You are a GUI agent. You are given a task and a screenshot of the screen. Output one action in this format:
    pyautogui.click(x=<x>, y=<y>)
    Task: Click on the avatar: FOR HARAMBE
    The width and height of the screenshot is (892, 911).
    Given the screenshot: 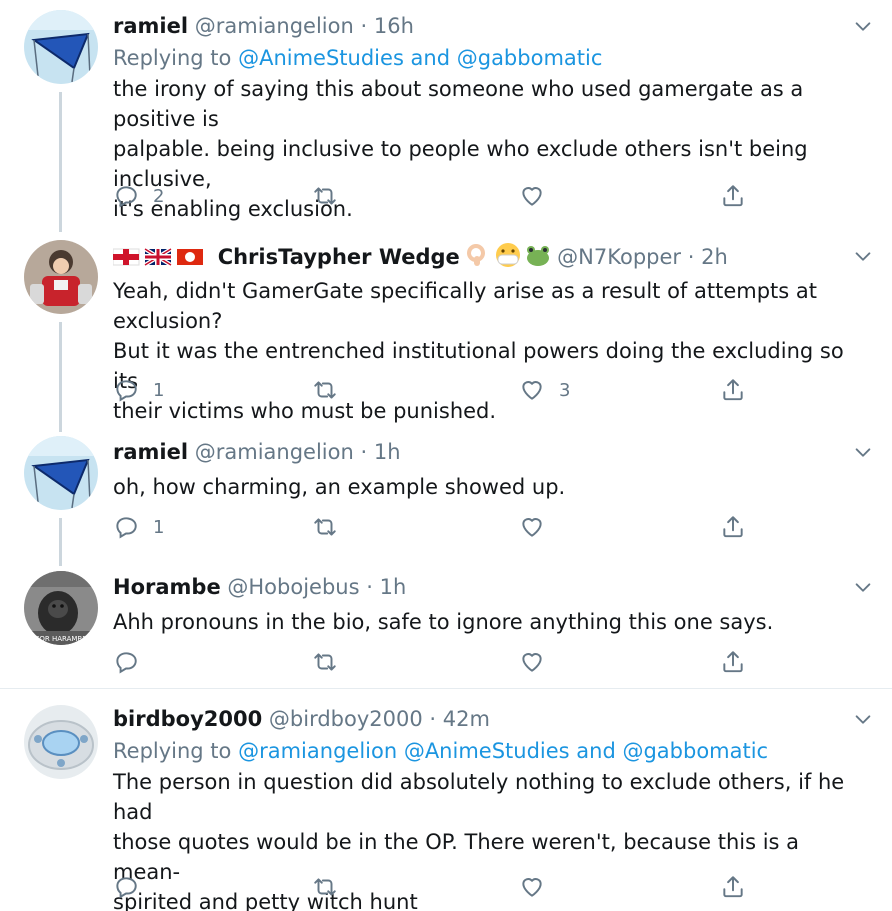 What is the action you would take?
    pyautogui.click(x=61, y=608)
    